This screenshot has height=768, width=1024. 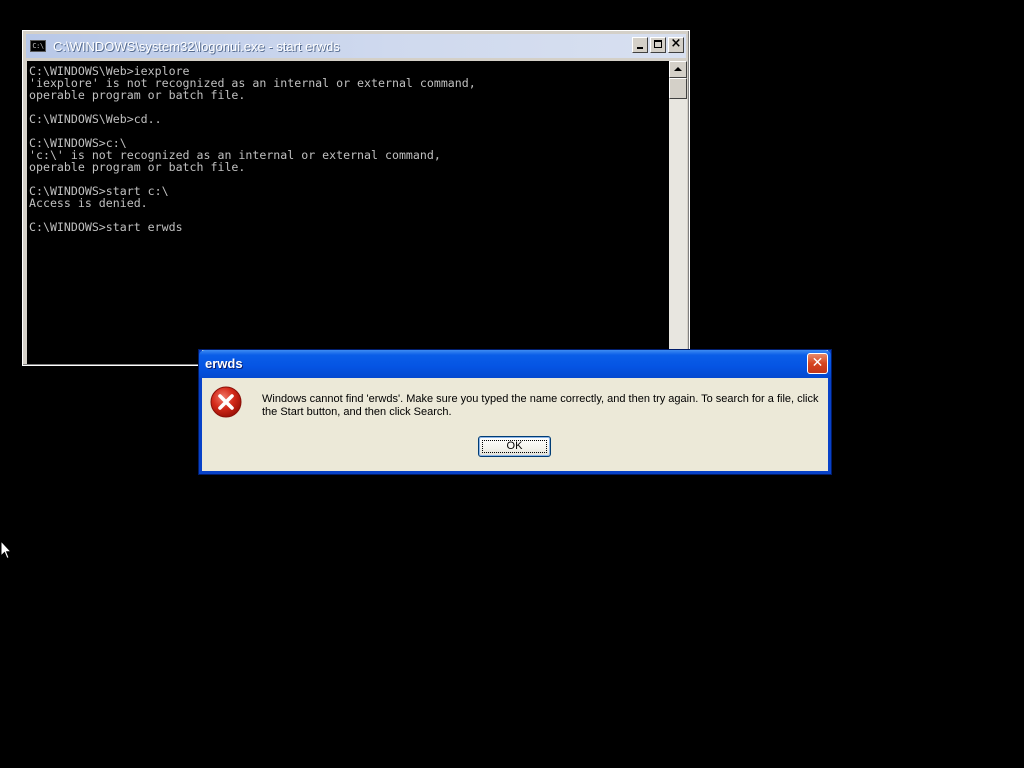 I want to click on maximize-icon, so click(x=658, y=44).